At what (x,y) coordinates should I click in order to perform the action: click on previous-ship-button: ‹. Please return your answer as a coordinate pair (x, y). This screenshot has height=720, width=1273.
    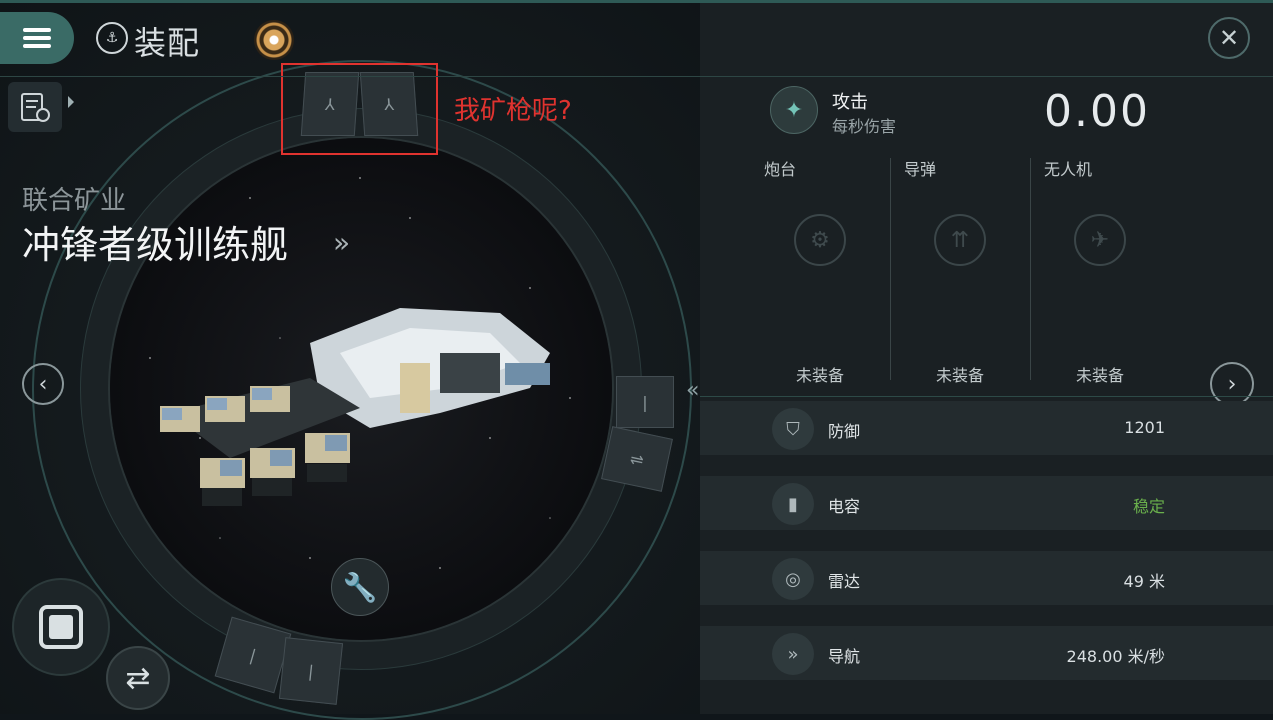
    Looking at the image, I should click on (43, 384).